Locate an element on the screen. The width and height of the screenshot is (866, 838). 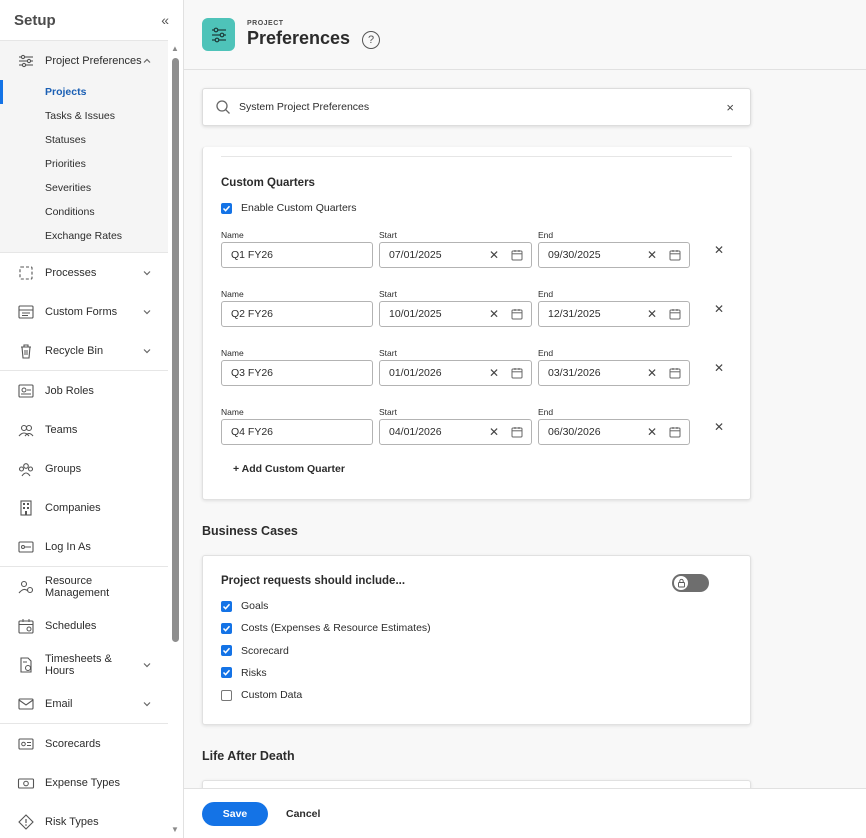
quarter-name-field: Q2 FY26 is located at coordinates (297, 314).